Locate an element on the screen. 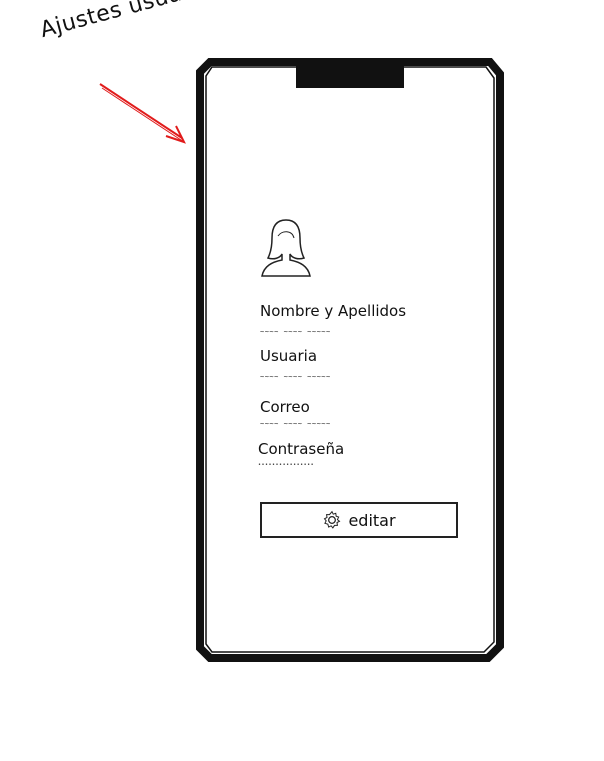  user-avatar-icon is located at coordinates (286, 248).